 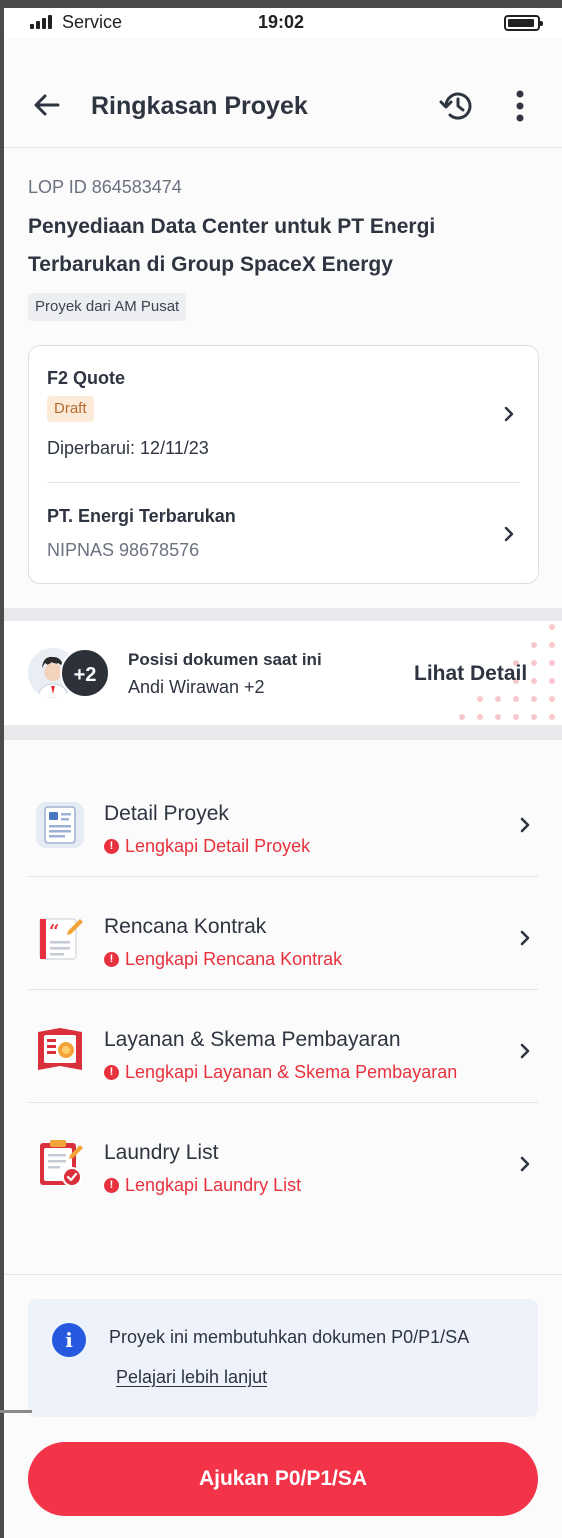 I want to click on menu-item-title: Laundry List, so click(x=161, y=1152).